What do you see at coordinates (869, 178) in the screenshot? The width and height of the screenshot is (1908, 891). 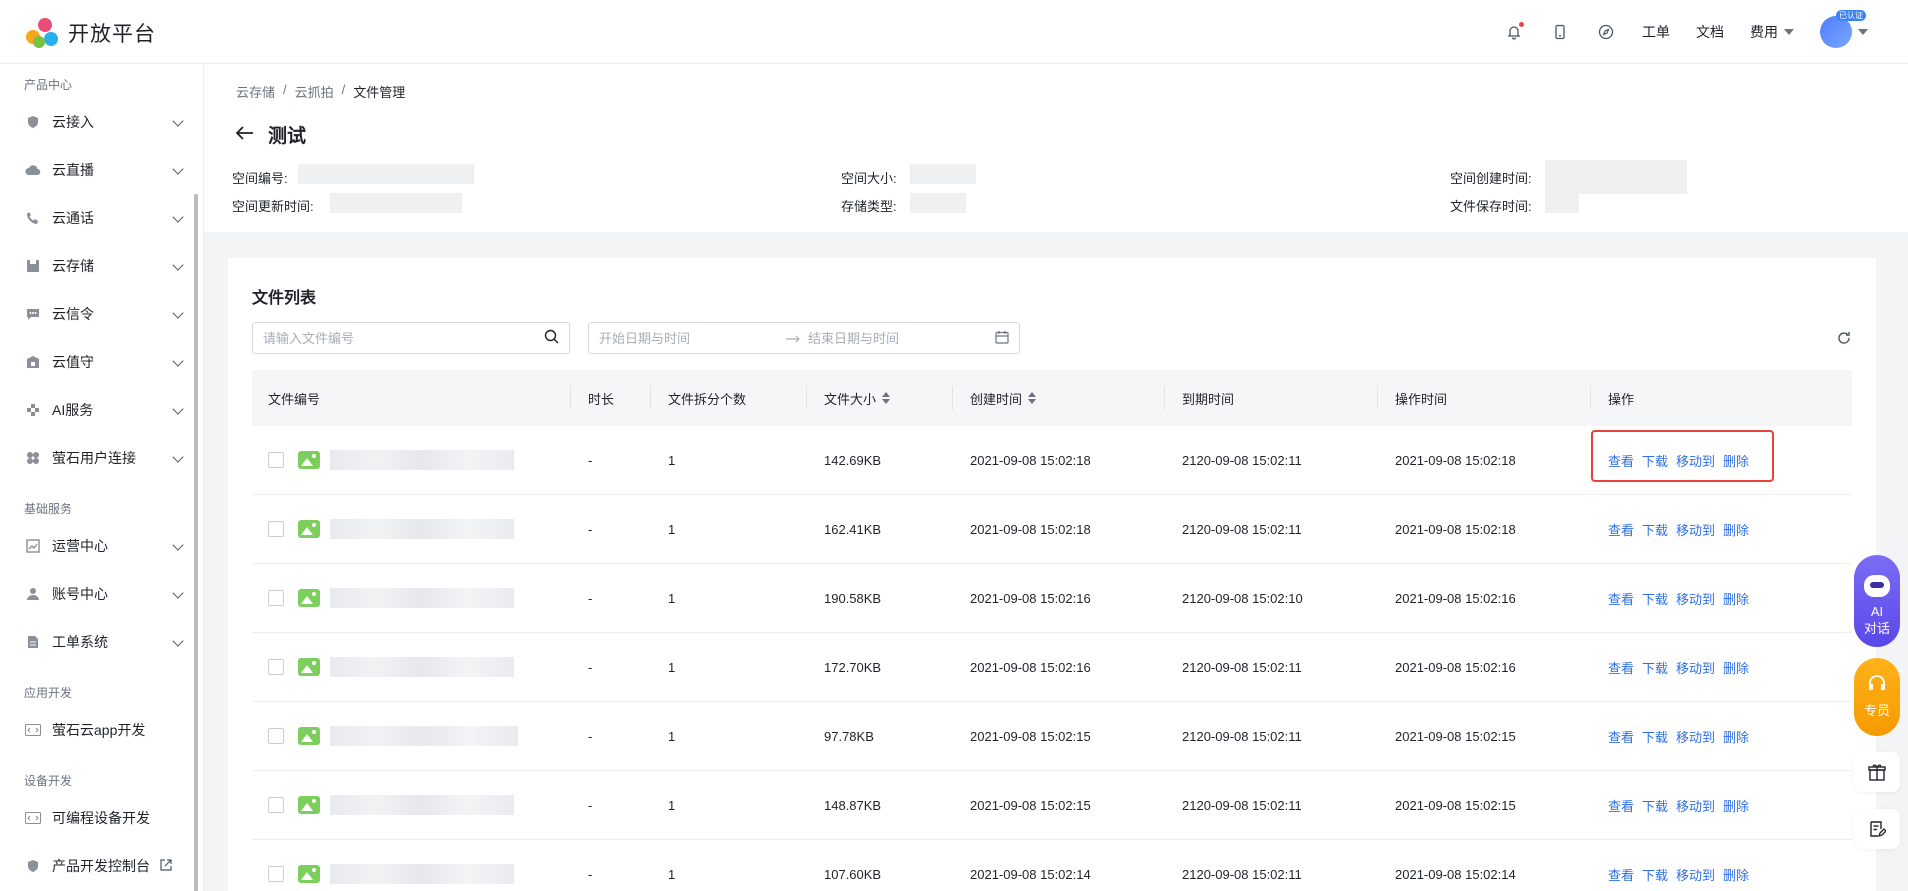 I see `space-size-label: 空间大小:` at bounding box center [869, 178].